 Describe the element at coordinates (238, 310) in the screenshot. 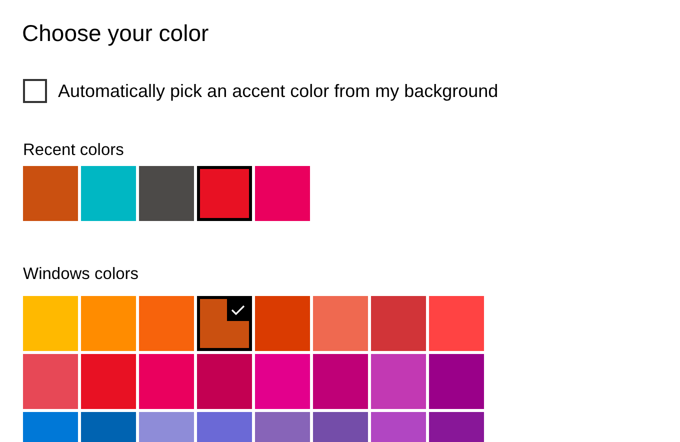

I see `checkmark-icon` at that location.